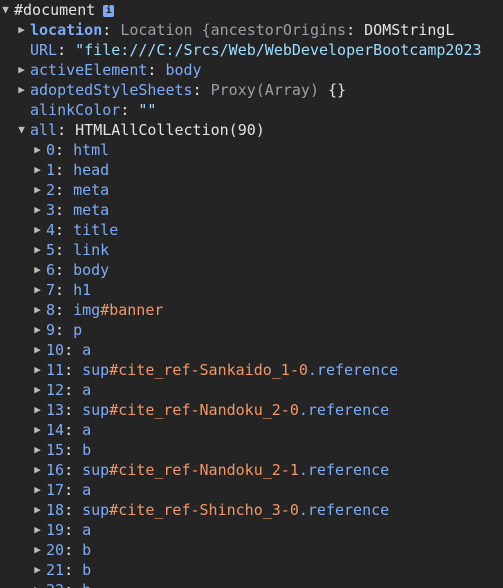 This screenshot has height=588, width=503. What do you see at coordinates (51, 270) in the screenshot?
I see `collection-index: 6` at bounding box center [51, 270].